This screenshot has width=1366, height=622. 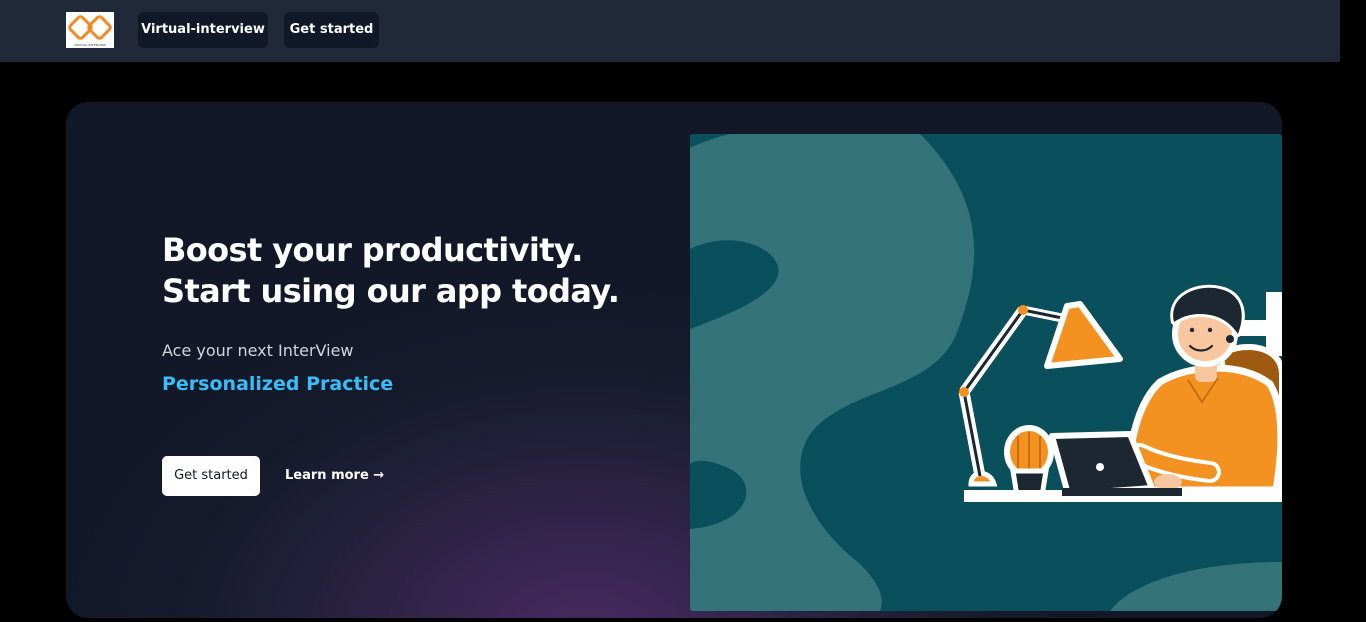 I want to click on nav-virtual-interview-button: Virtual-interview, so click(x=203, y=30).